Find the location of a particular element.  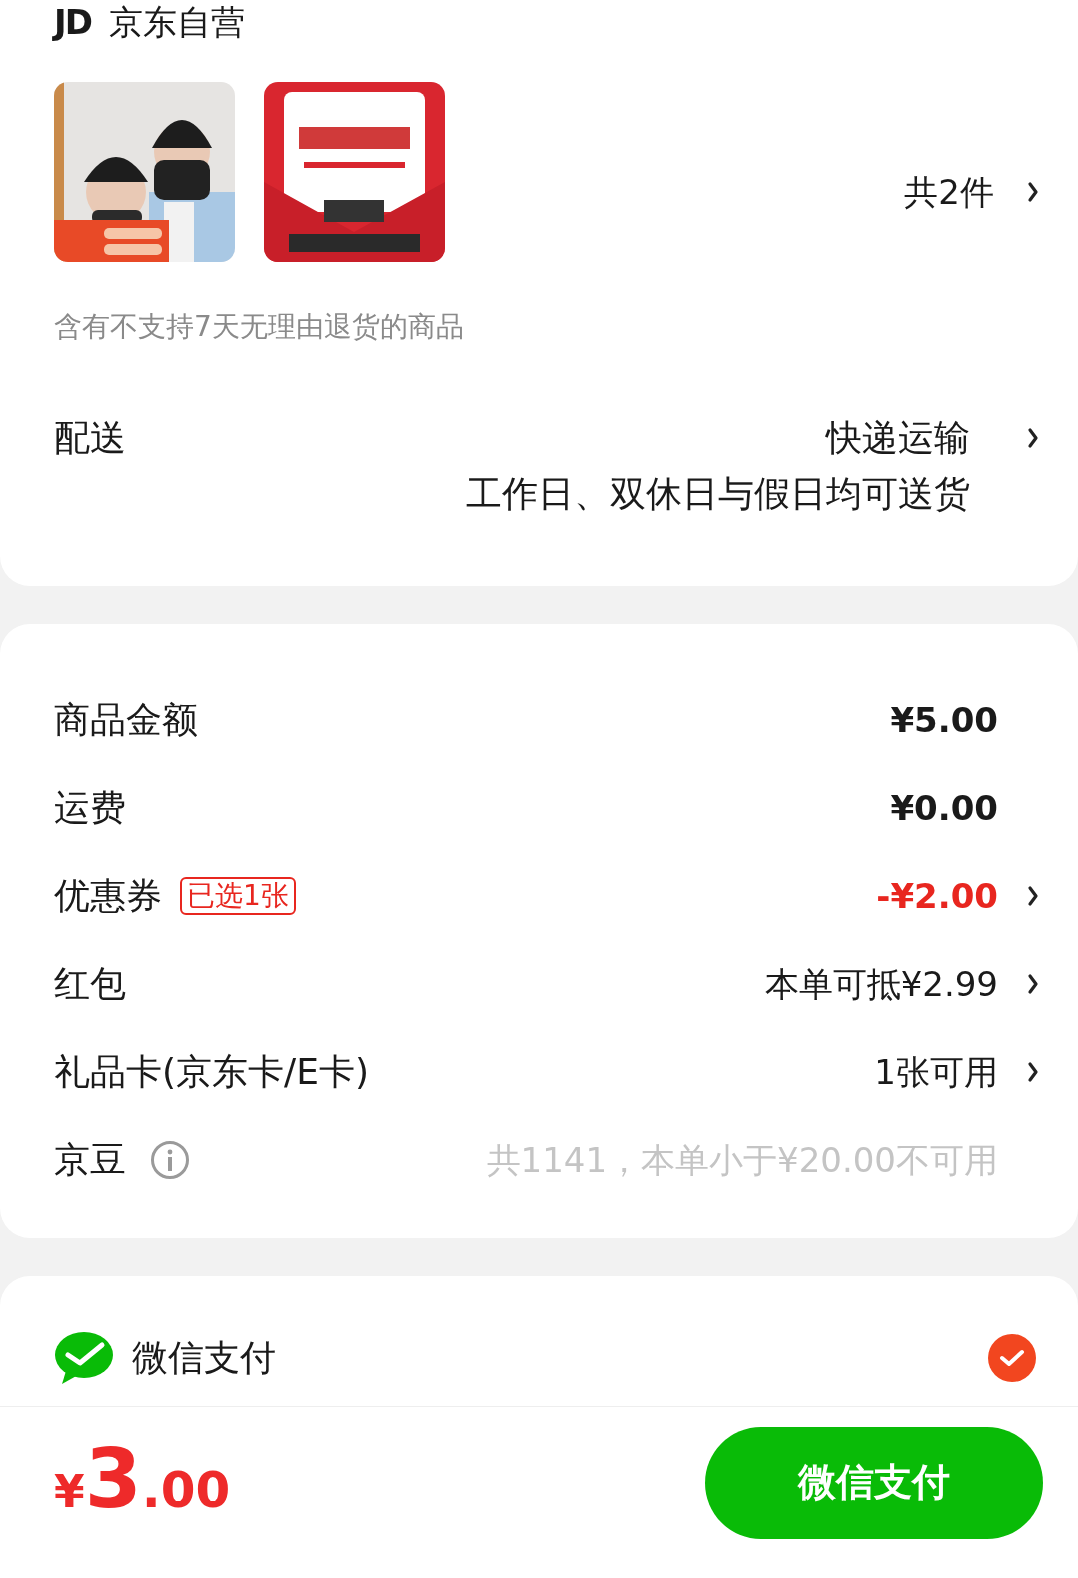

row-label: 京豆 is located at coordinates (90, 1160).